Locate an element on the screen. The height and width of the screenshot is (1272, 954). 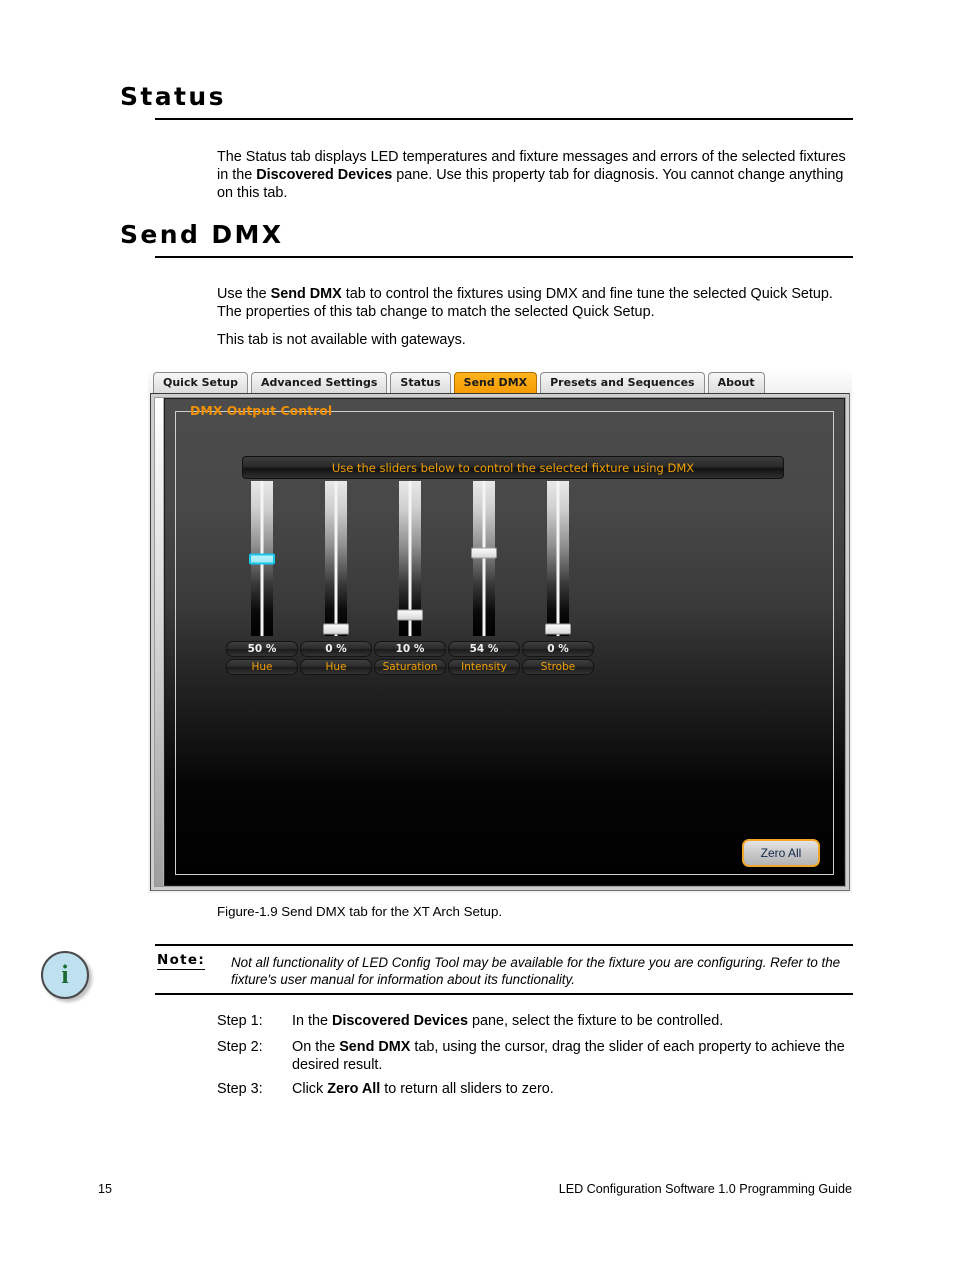
slider-value-saturation-2: 10 % is located at coordinates (410, 649).